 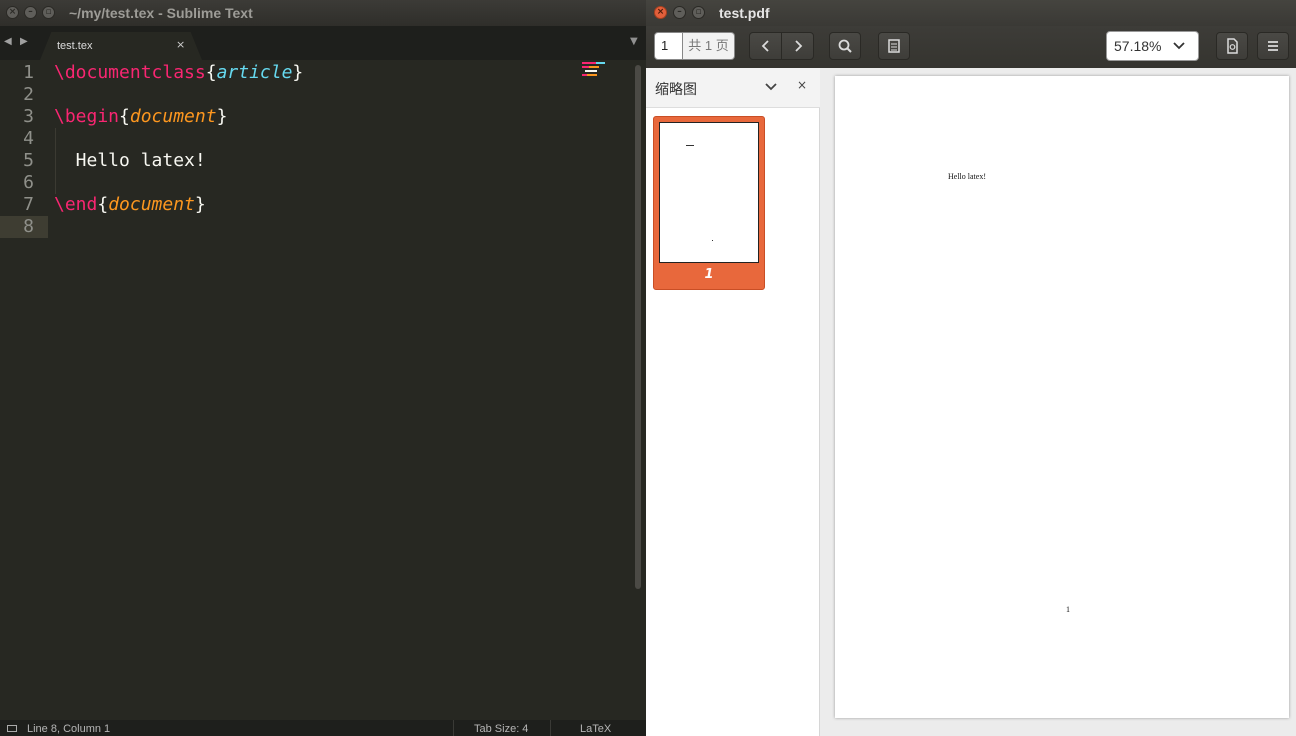 What do you see at coordinates (24, 392) in the screenshot?
I see `line-number-gutter: 1 2 3 4 5 6 7 8` at bounding box center [24, 392].